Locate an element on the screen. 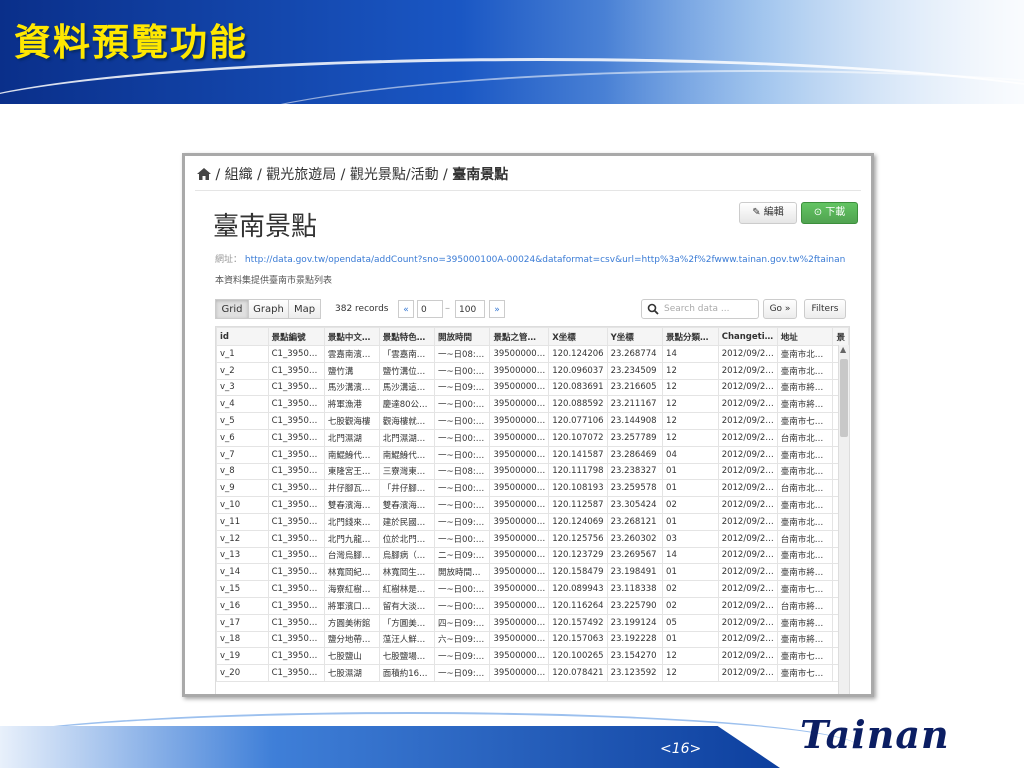 This screenshot has width=1024, height=768. offset-to-input: 100 is located at coordinates (470, 309).